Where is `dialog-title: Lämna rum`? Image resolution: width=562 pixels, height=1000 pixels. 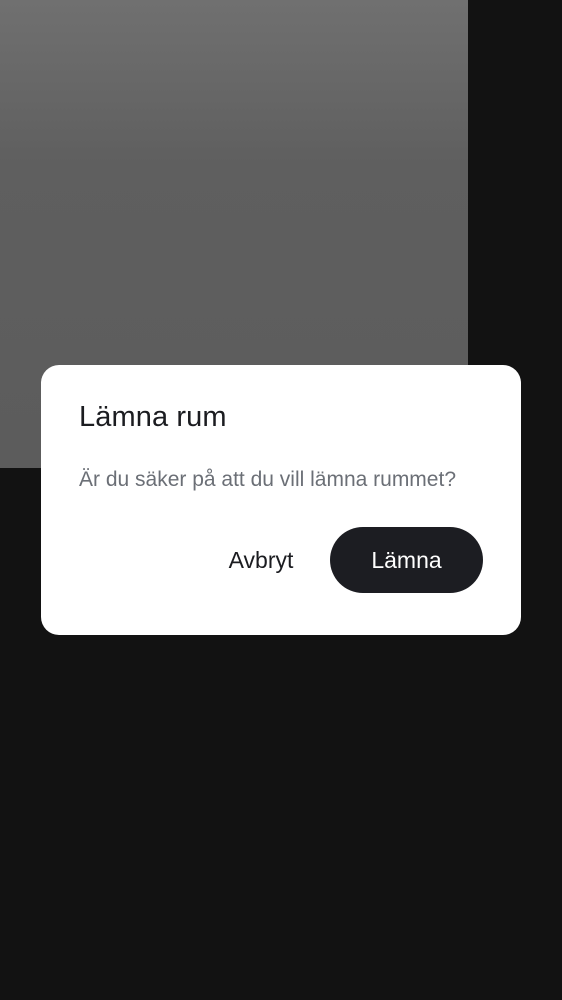 dialog-title: Lämna rum is located at coordinates (153, 417).